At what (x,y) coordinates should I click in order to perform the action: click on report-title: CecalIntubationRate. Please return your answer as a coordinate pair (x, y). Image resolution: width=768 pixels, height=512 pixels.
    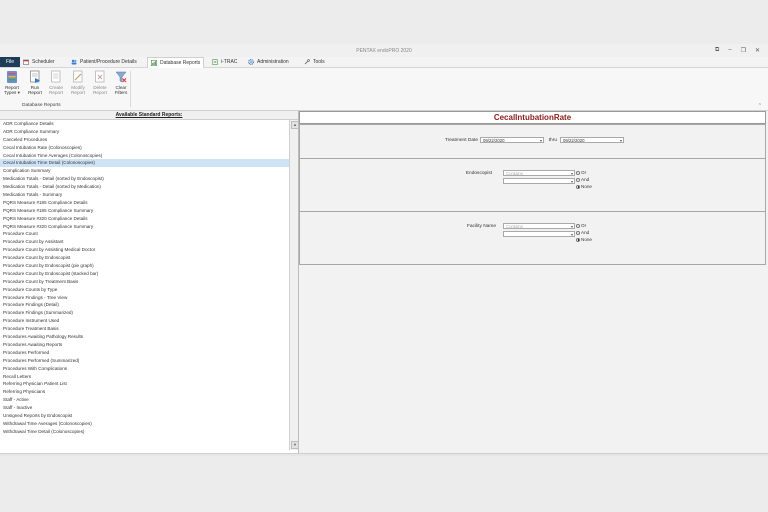
    Looking at the image, I should click on (532, 117).